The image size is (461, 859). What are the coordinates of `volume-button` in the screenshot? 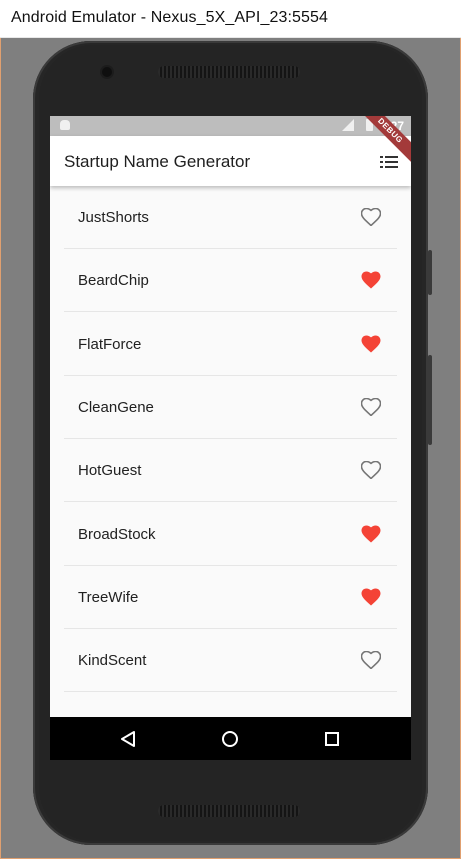 It's located at (430, 400).